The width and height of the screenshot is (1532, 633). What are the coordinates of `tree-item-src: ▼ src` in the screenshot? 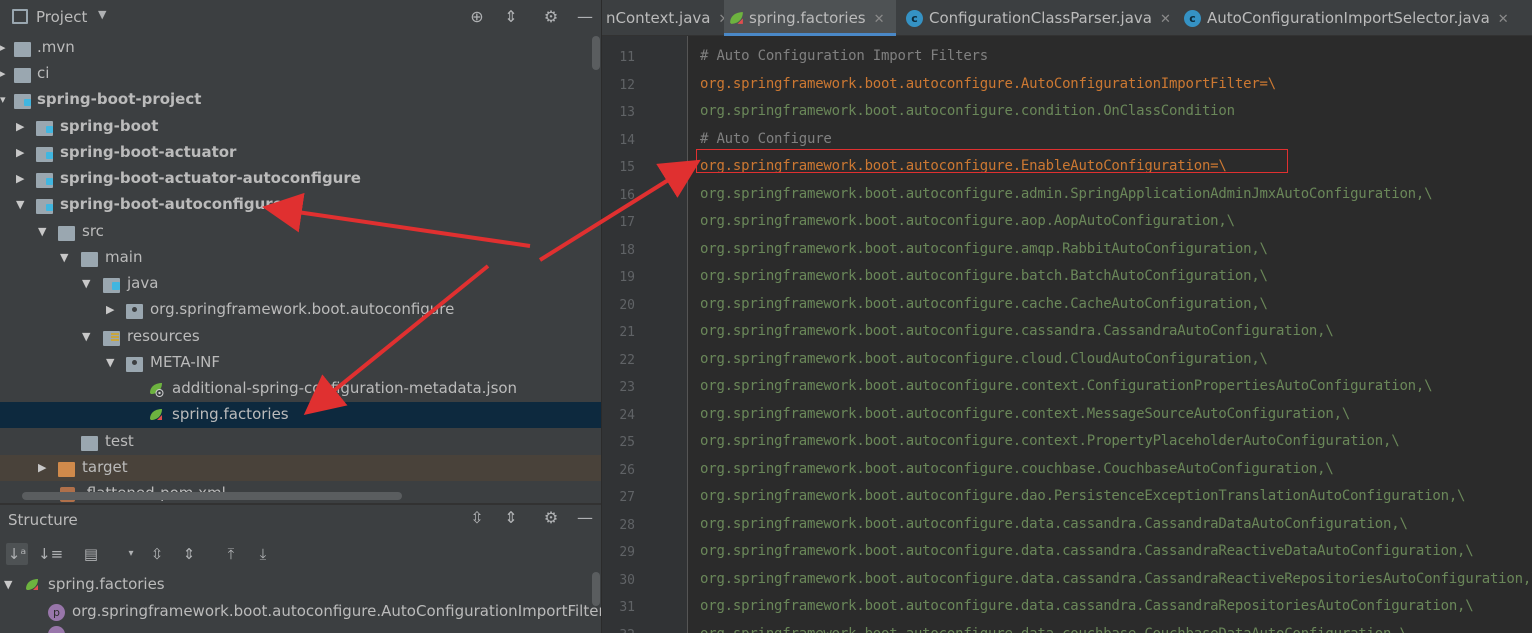 It's located at (300, 232).